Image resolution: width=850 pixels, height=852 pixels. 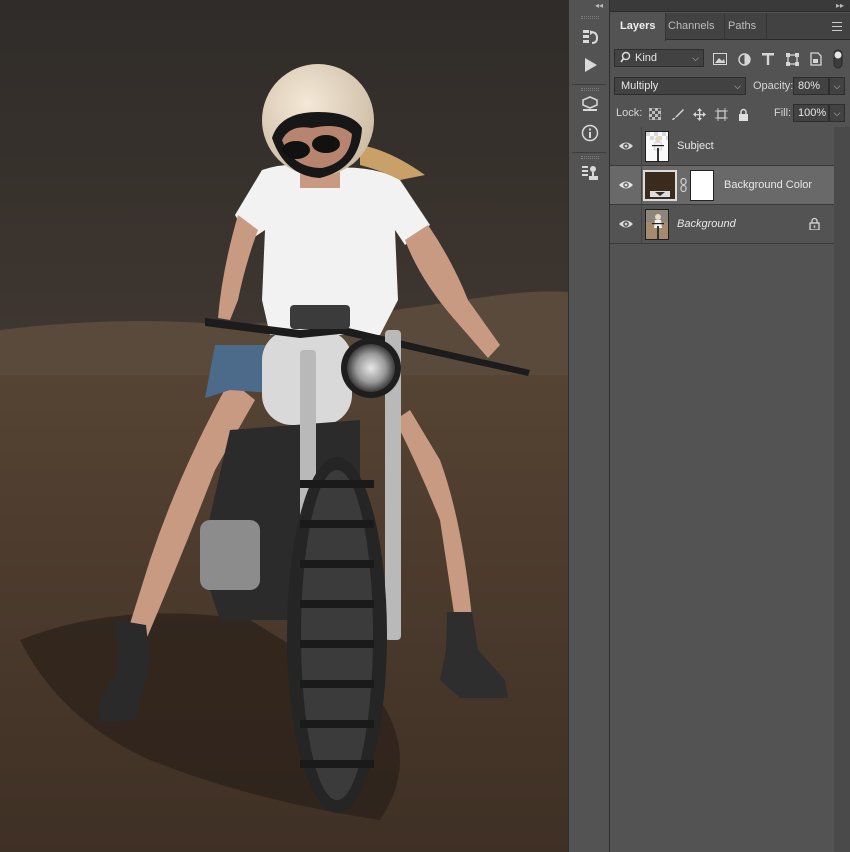 I want to click on filter-toggle-switch, so click(x=838, y=59).